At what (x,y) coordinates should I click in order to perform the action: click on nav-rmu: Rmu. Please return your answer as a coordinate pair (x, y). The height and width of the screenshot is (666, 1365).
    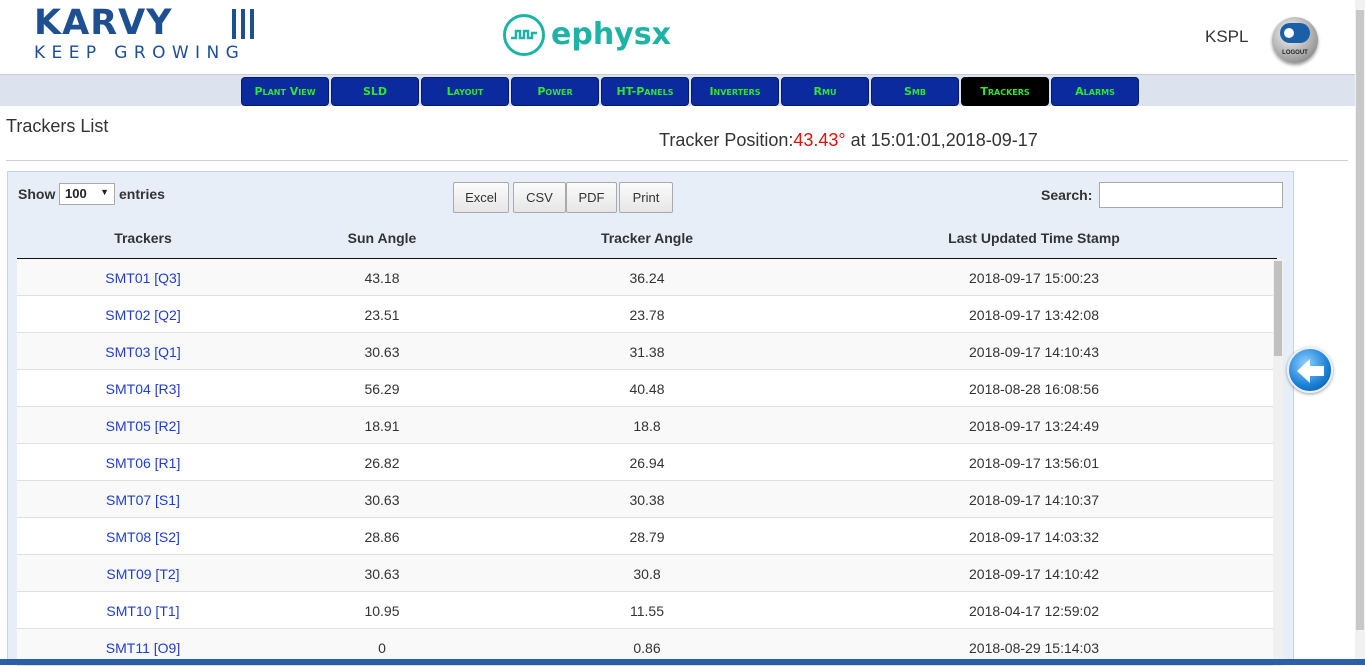
    Looking at the image, I should click on (825, 91).